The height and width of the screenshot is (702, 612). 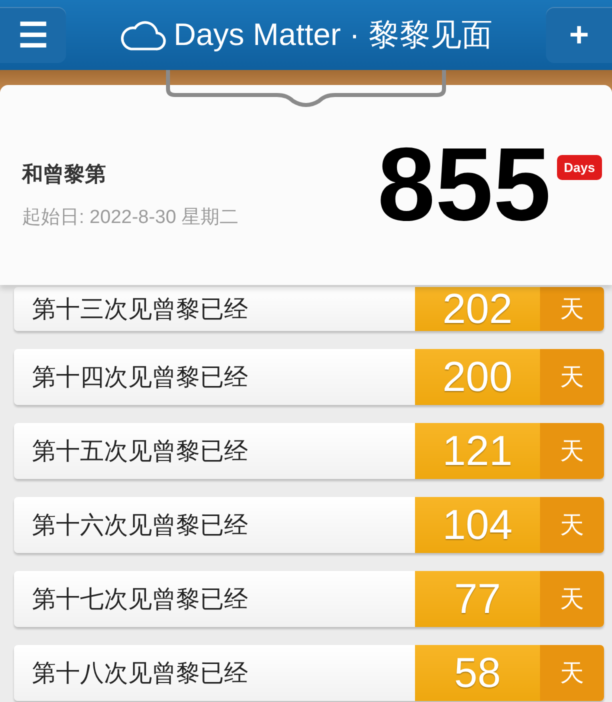 I want to click on day-count: 855, so click(x=464, y=185).